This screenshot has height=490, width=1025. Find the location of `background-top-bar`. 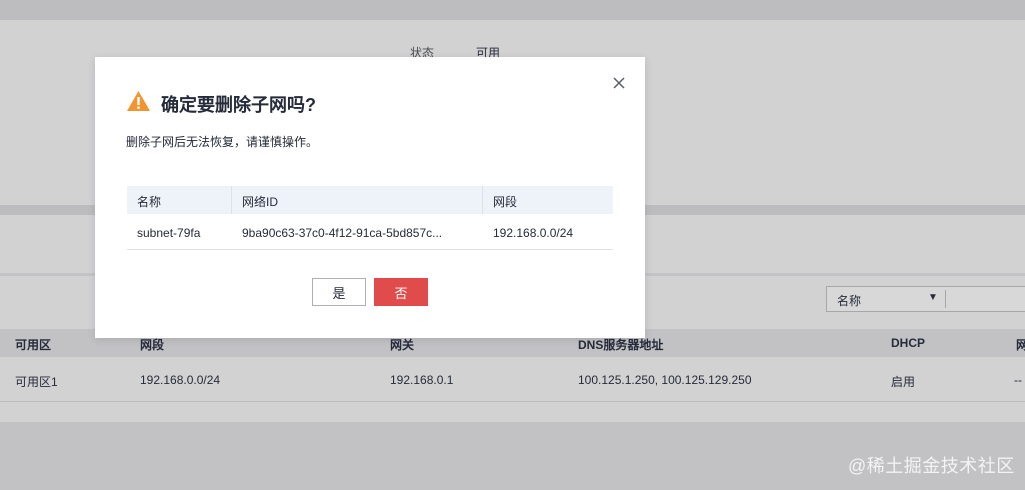

background-top-bar is located at coordinates (512, 10).